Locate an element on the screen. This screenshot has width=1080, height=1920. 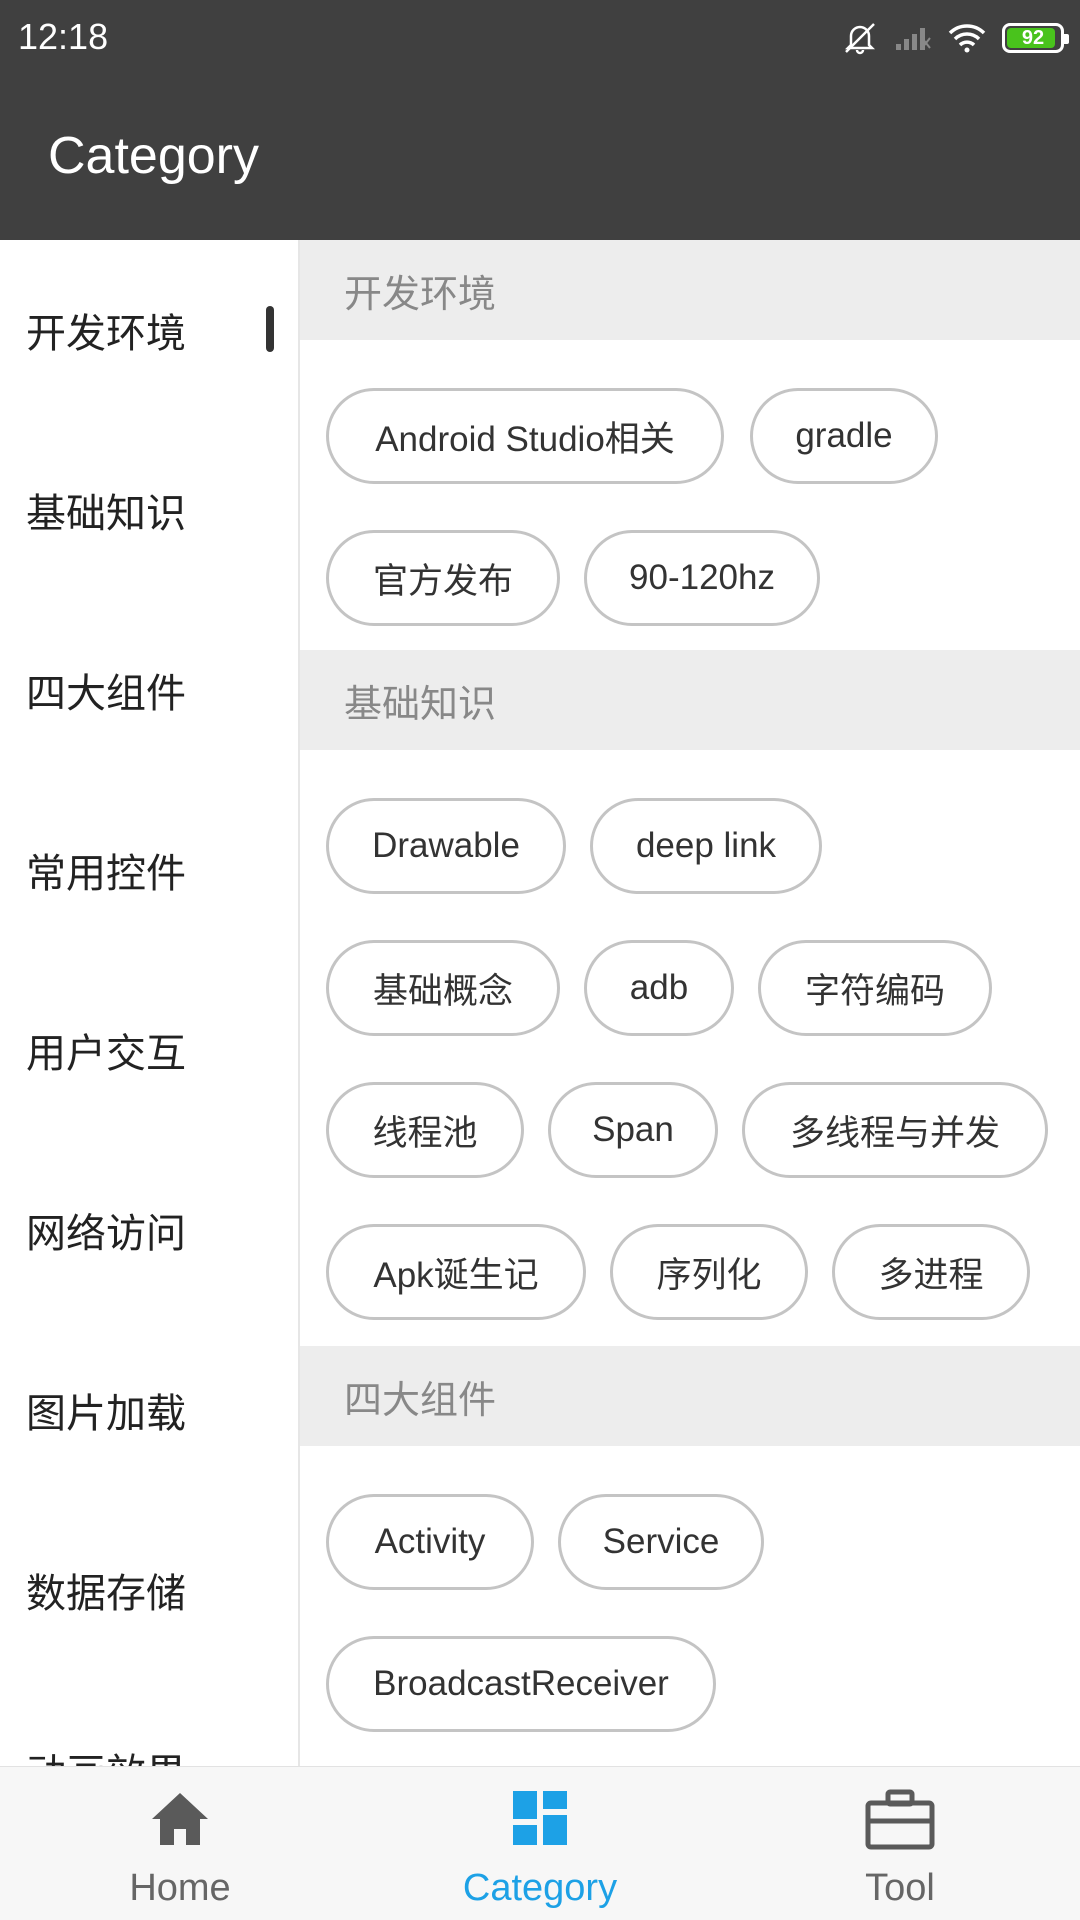
tag-label: BroadcastReceiver is located at coordinates (521, 1683).